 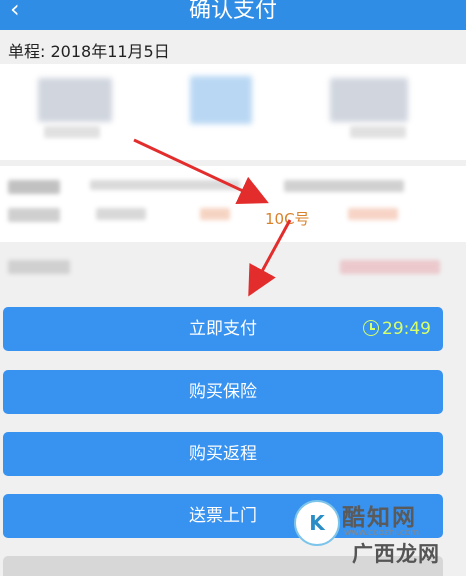 What do you see at coordinates (201, 171) in the screenshot?
I see `arrow-to-seat-icon` at bounding box center [201, 171].